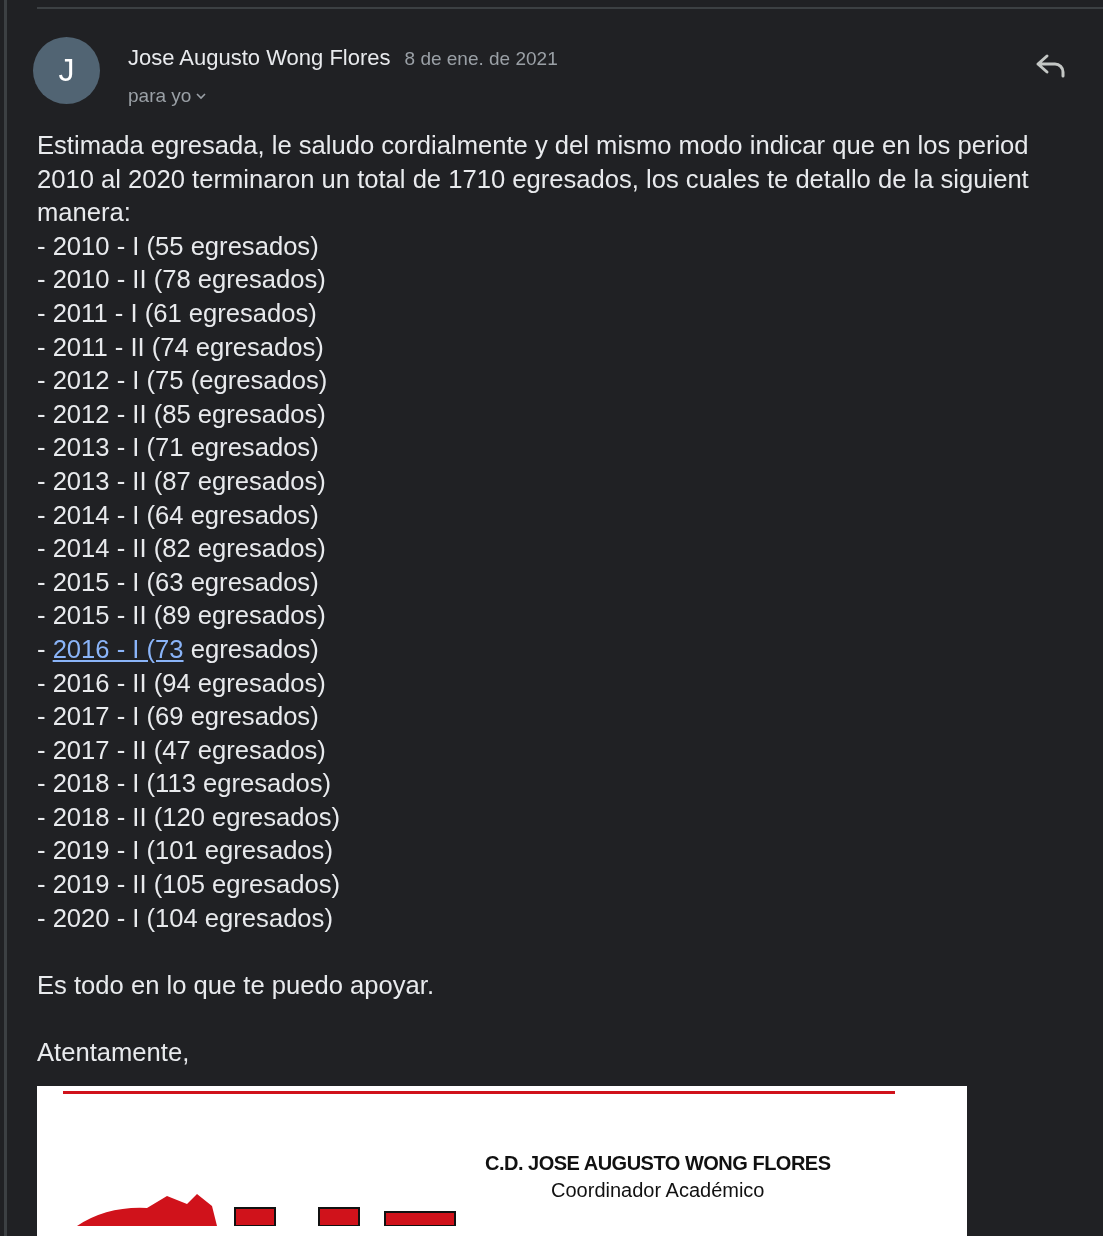 This screenshot has width=1103, height=1236. I want to click on signoff-text: Atentamente,, so click(114, 1053).